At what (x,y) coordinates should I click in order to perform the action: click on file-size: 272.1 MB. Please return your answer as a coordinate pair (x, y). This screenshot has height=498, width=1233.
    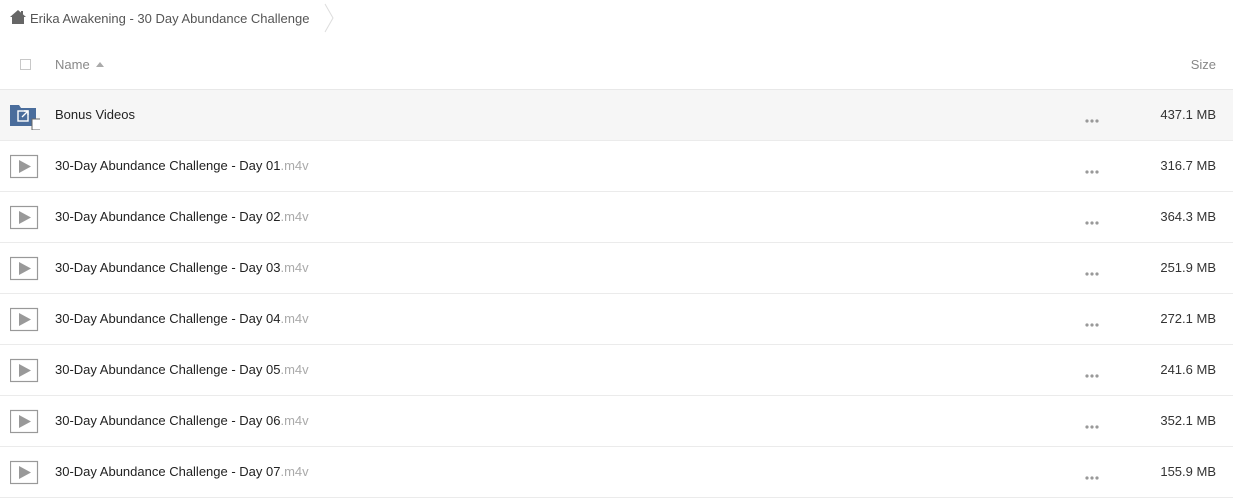
    Looking at the image, I should click on (1188, 318).